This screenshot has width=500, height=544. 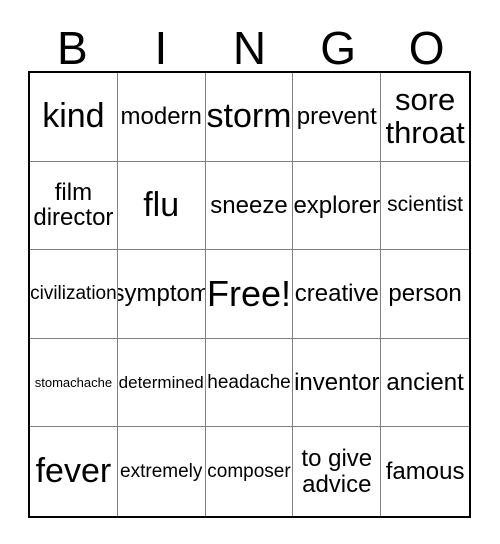 What do you see at coordinates (426, 48) in the screenshot?
I see `bingo-header-letter-o: O` at bounding box center [426, 48].